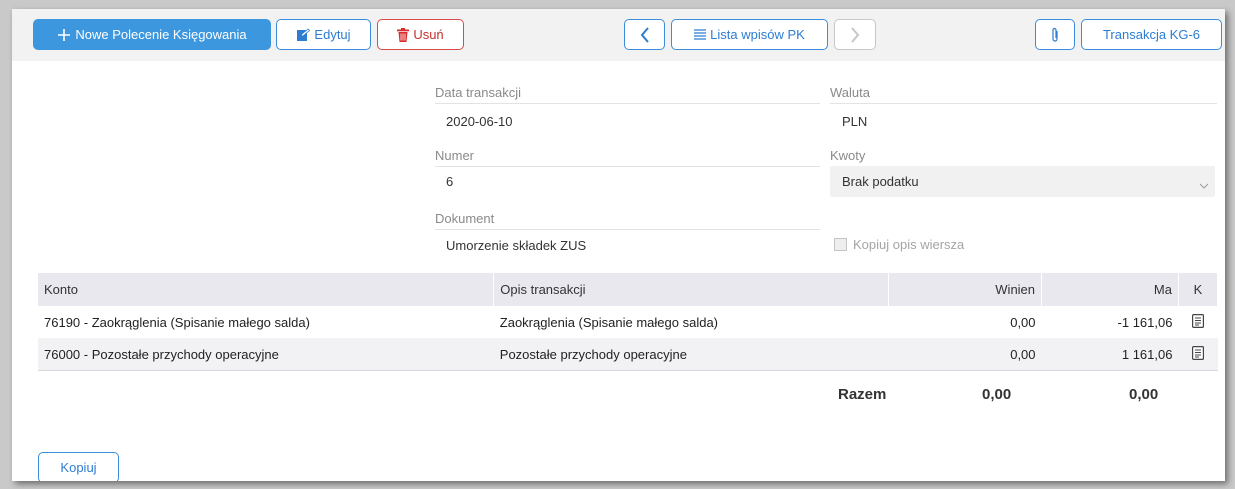 The image size is (1235, 489). I want to click on account-cell: 76000 - Pozostałe przychody operacyjne, so click(266, 354).